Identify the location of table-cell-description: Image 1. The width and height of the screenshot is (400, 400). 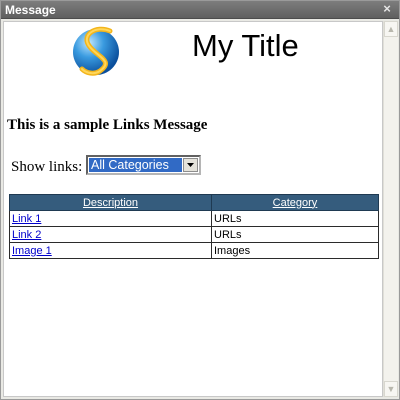
(110, 250).